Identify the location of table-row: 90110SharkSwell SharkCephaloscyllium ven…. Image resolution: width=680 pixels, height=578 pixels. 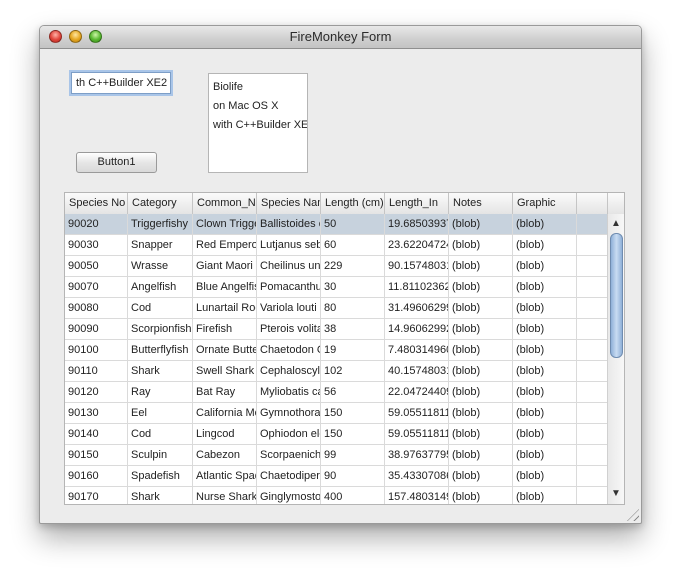
(336, 371).